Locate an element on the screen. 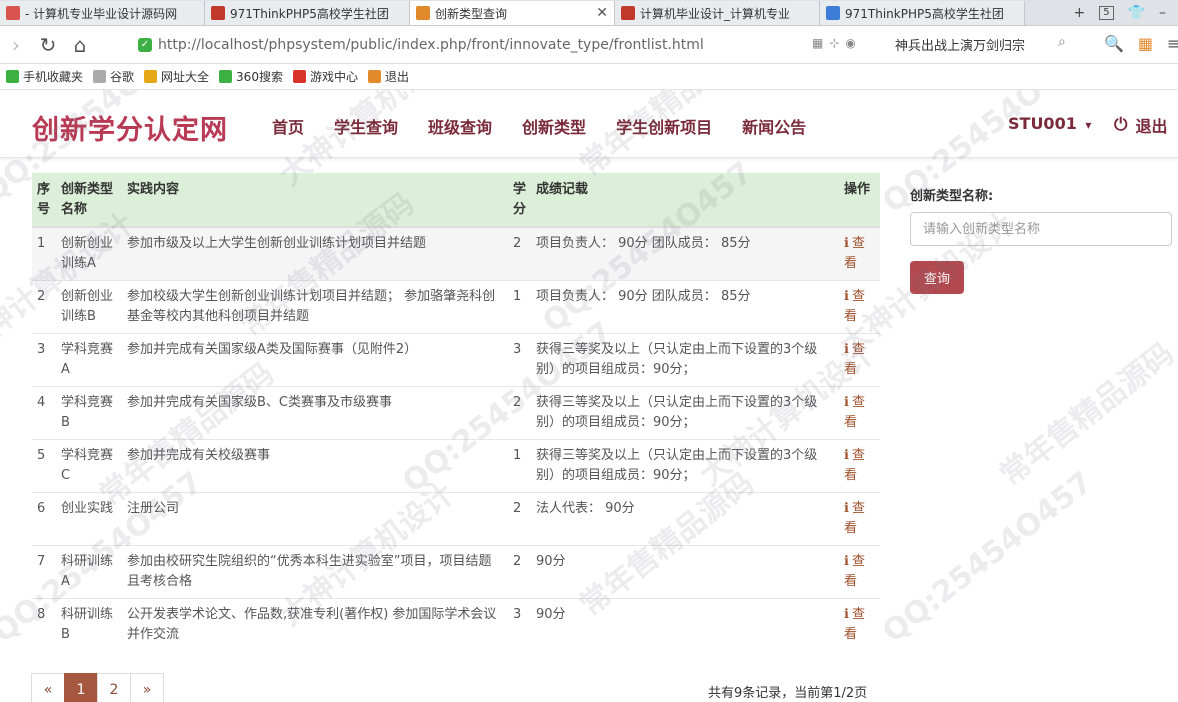  bookmarks-bar: 手机收藏夹 谷歌 网址大全 360搜索 游戏中心 退出 is located at coordinates (589, 77).